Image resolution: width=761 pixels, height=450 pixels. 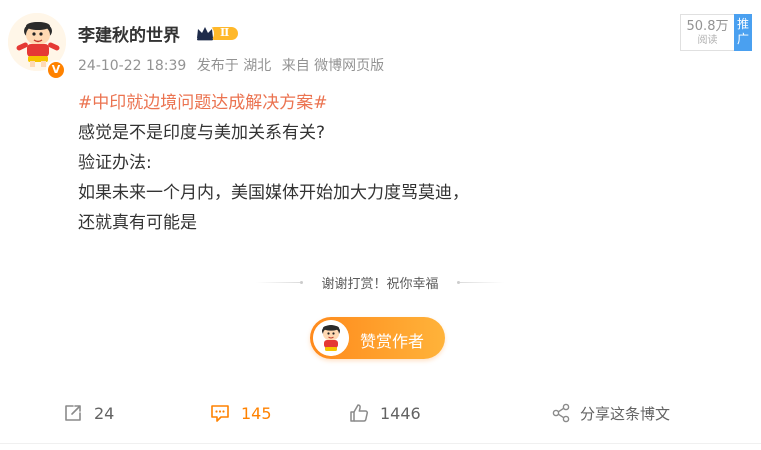 I want to click on repost-count: 24, so click(x=104, y=413).